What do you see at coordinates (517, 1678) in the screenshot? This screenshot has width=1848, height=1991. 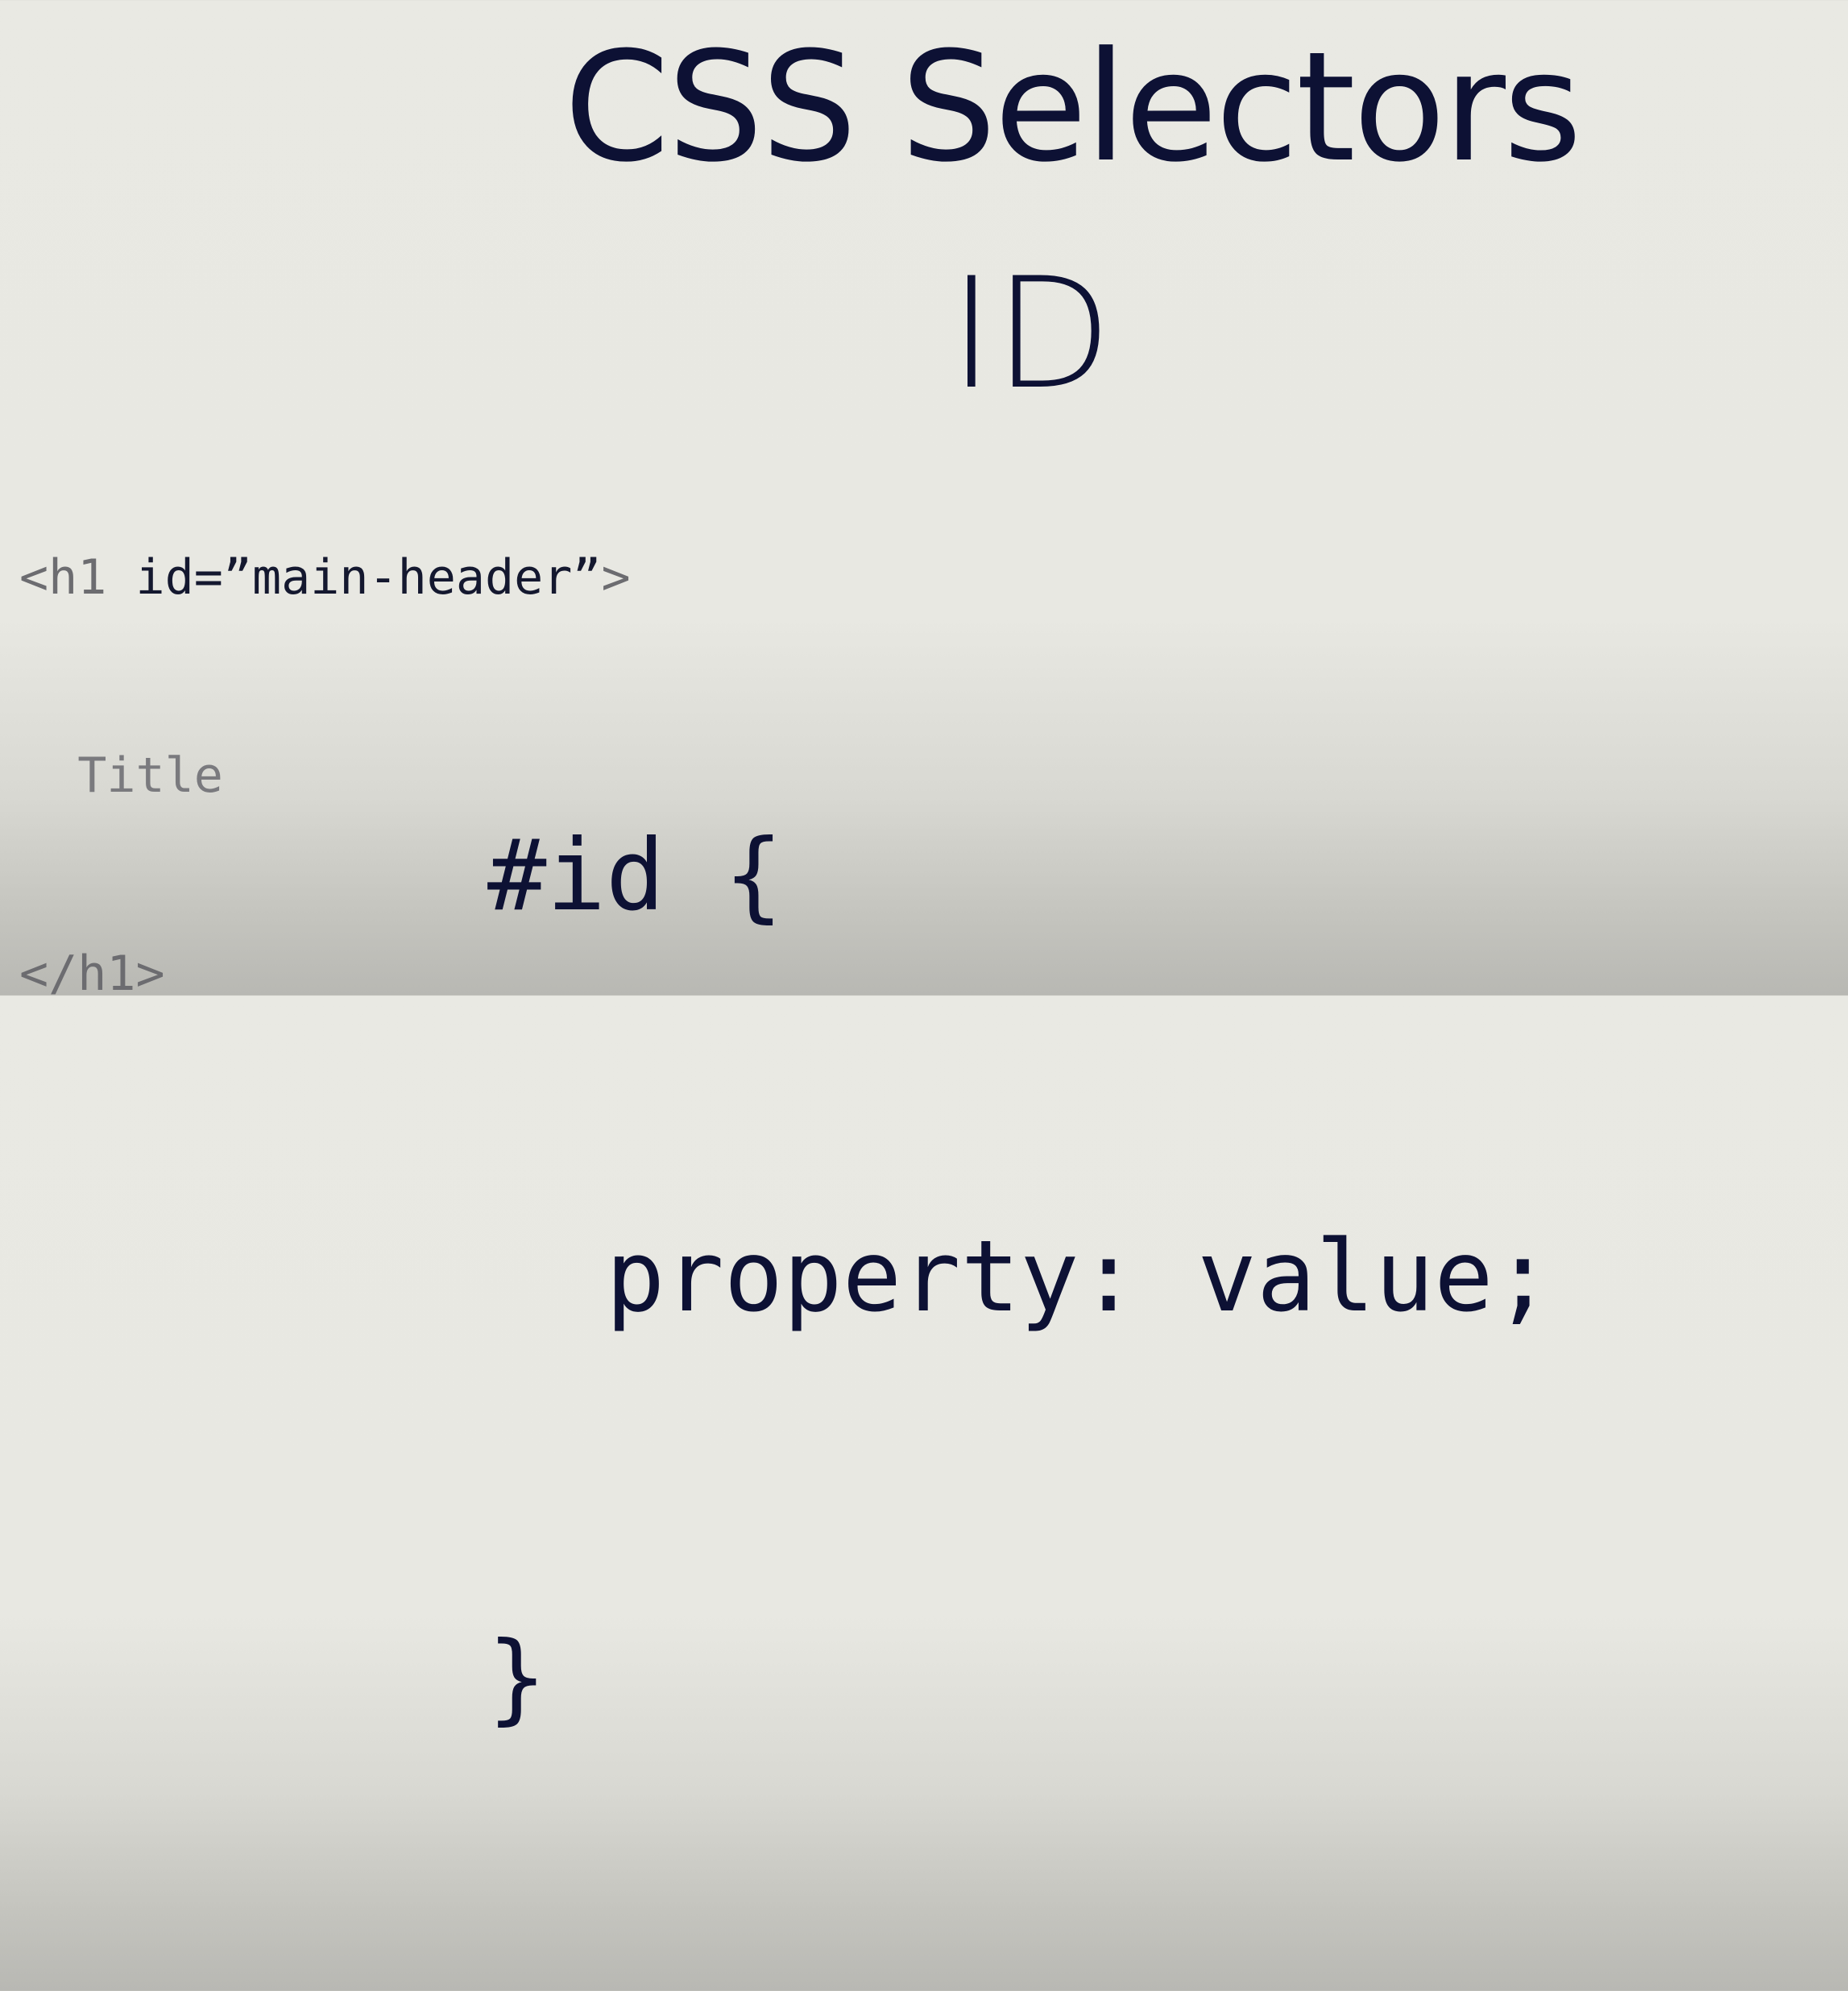 I see `css-closing-brace-line: }` at bounding box center [517, 1678].